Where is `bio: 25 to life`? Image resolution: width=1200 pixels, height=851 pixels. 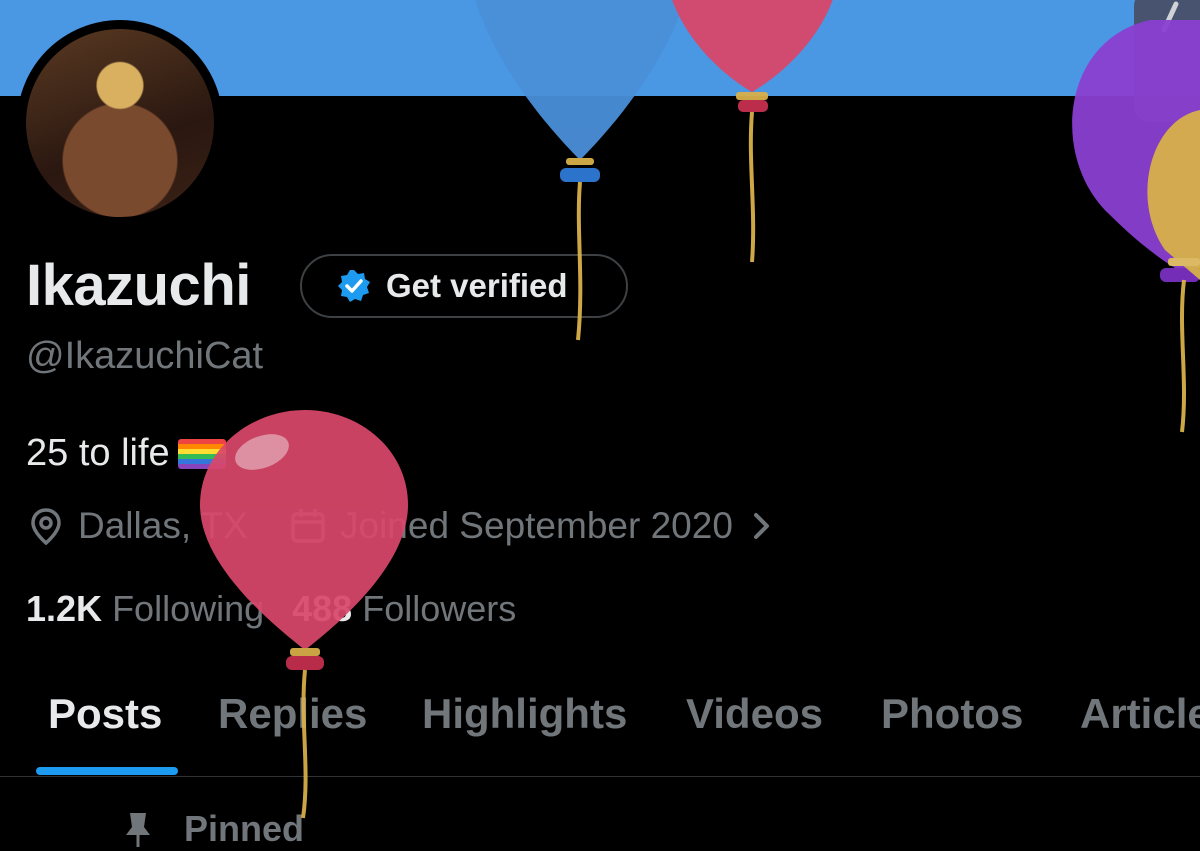 bio: 25 to life is located at coordinates (126, 453).